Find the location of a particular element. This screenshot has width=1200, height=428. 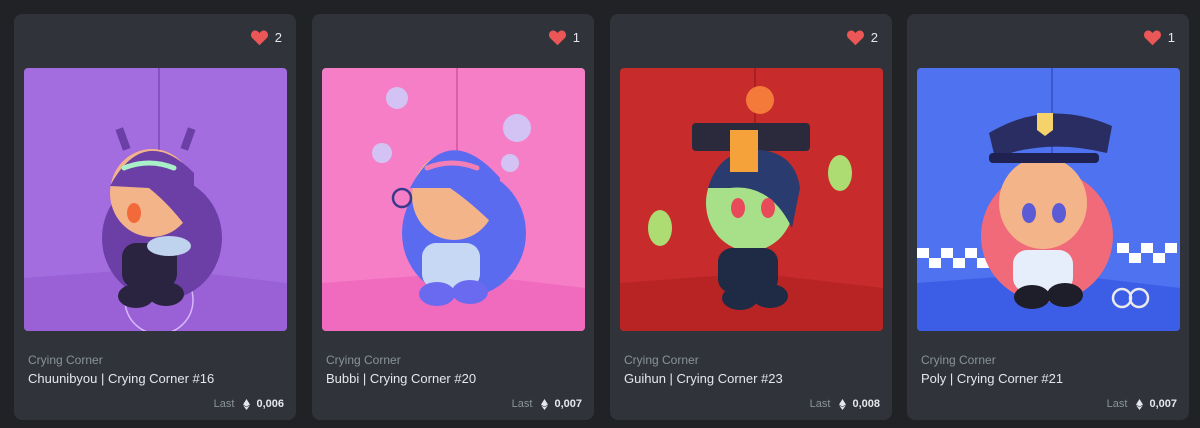

last-price: Last 0,006 is located at coordinates (249, 404).